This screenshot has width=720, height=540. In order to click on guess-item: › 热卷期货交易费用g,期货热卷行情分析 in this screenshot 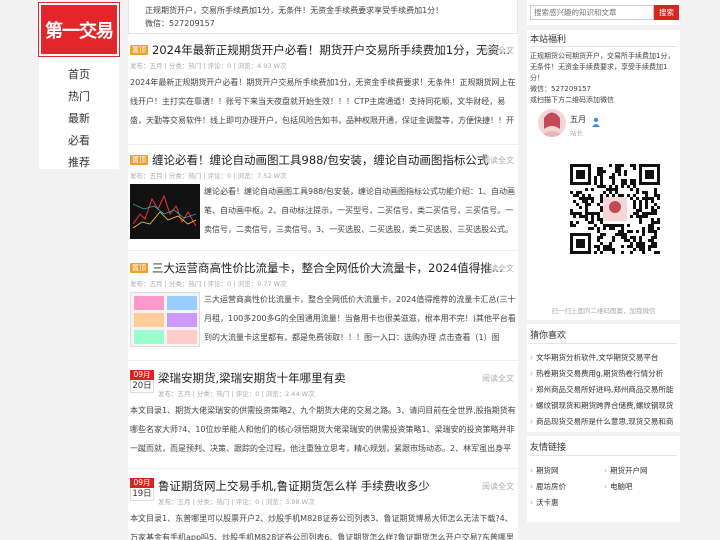, I will do `click(596, 373)`.